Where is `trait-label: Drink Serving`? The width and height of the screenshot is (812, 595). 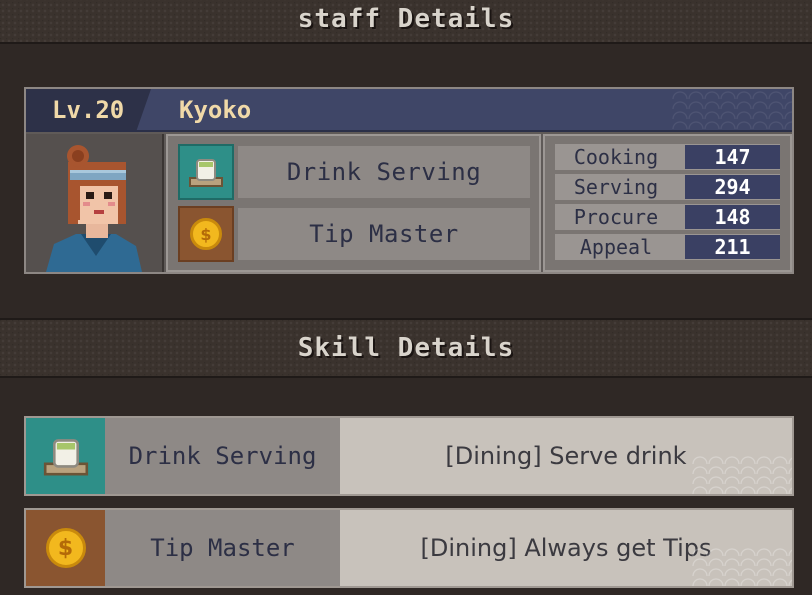
trait-label: Drink Serving is located at coordinates (384, 172).